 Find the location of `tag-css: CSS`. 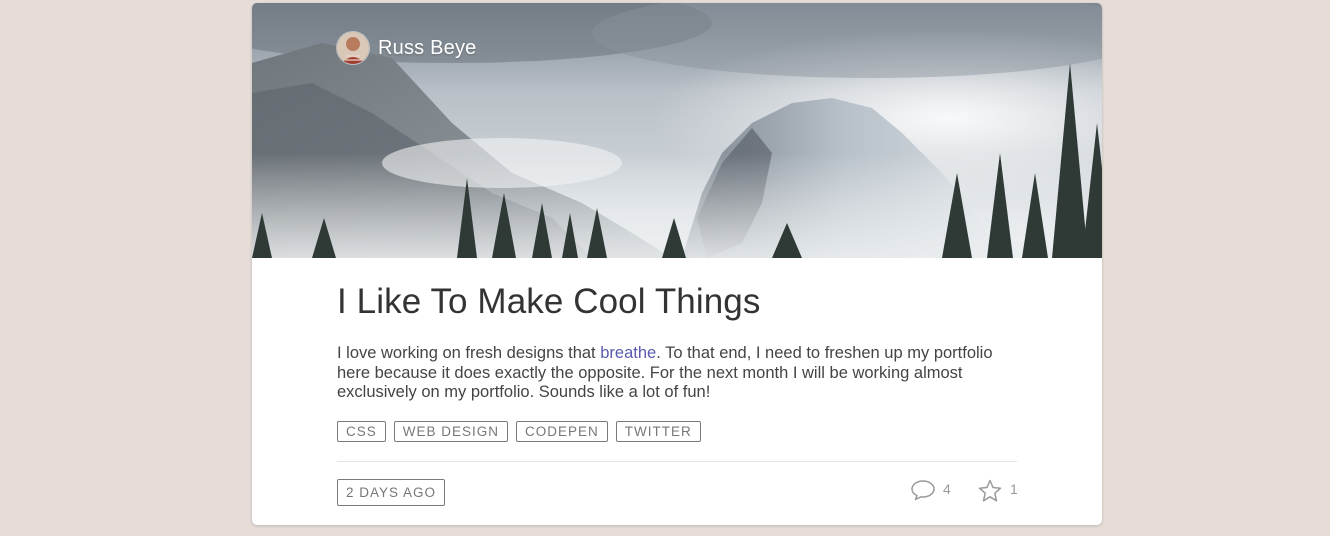

tag-css: CSS is located at coordinates (361, 431).